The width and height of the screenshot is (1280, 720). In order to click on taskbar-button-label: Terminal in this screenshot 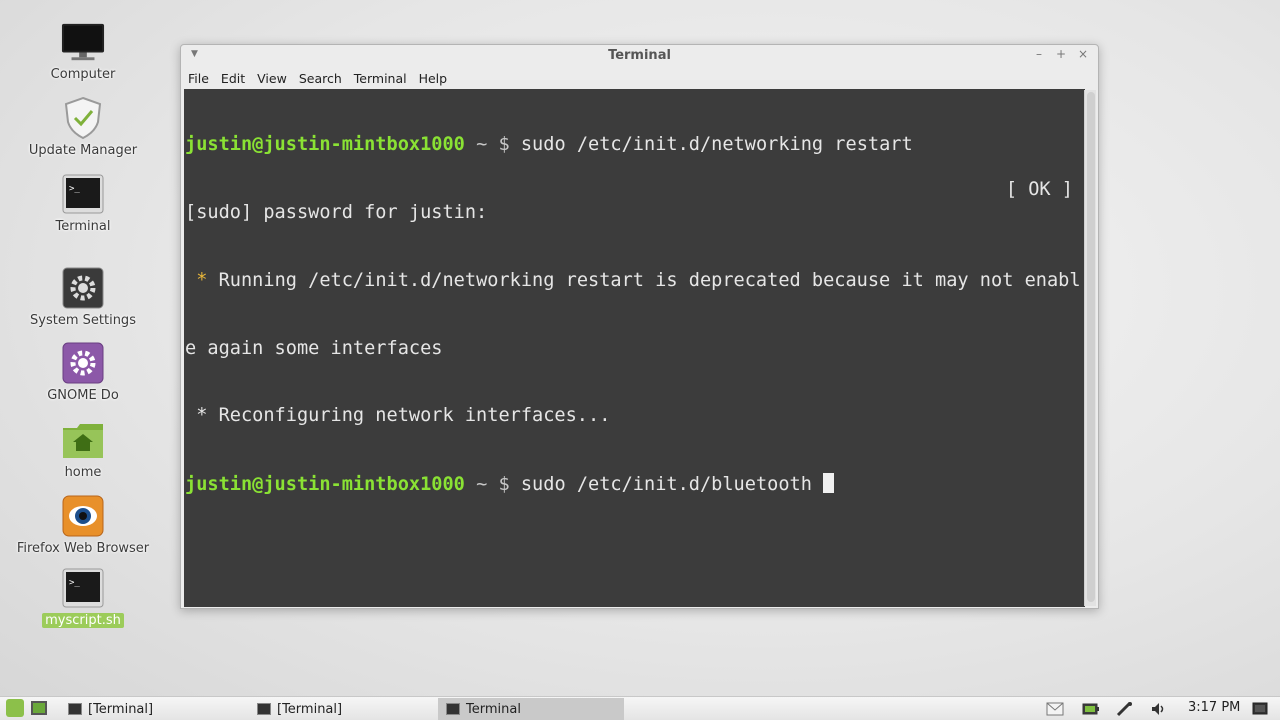, I will do `click(493, 709)`.